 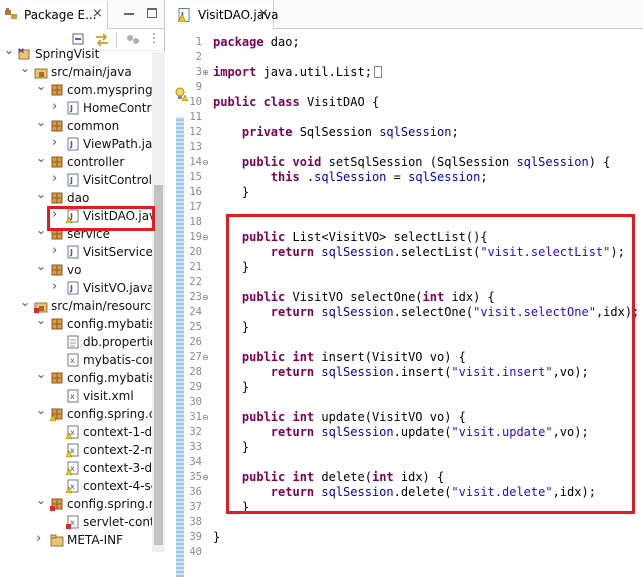 I want to click on line-number: 34, so click(x=195, y=462).